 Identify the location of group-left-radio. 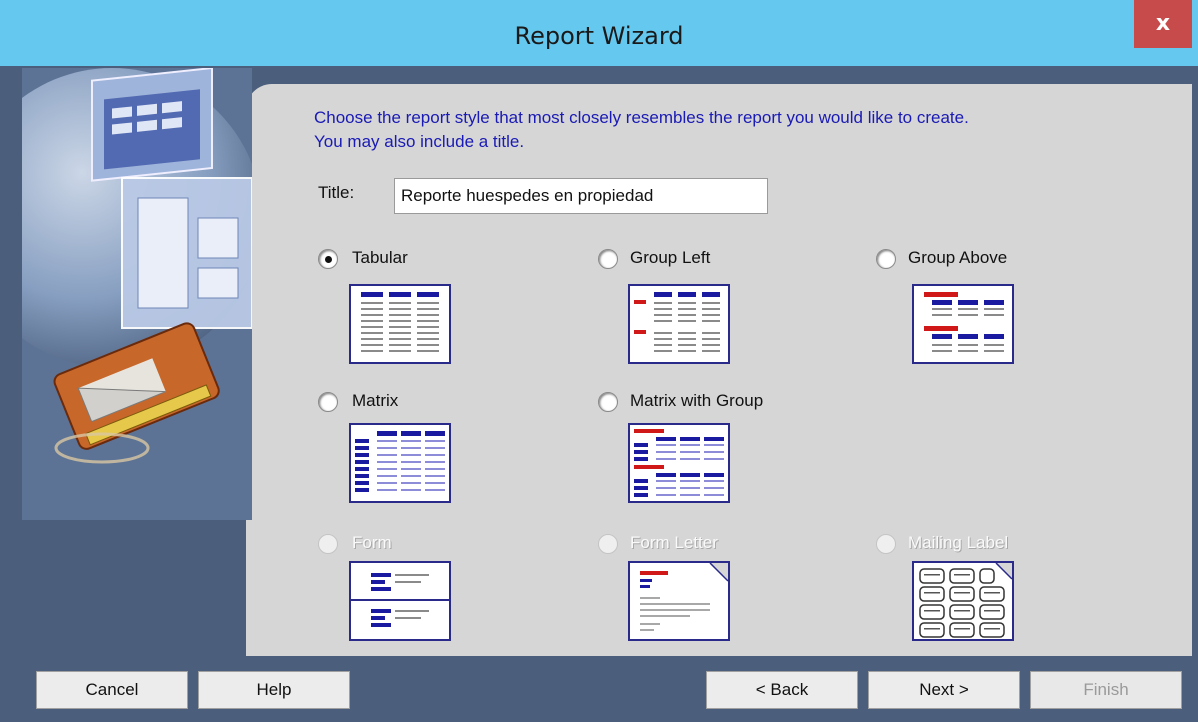
(608, 259).